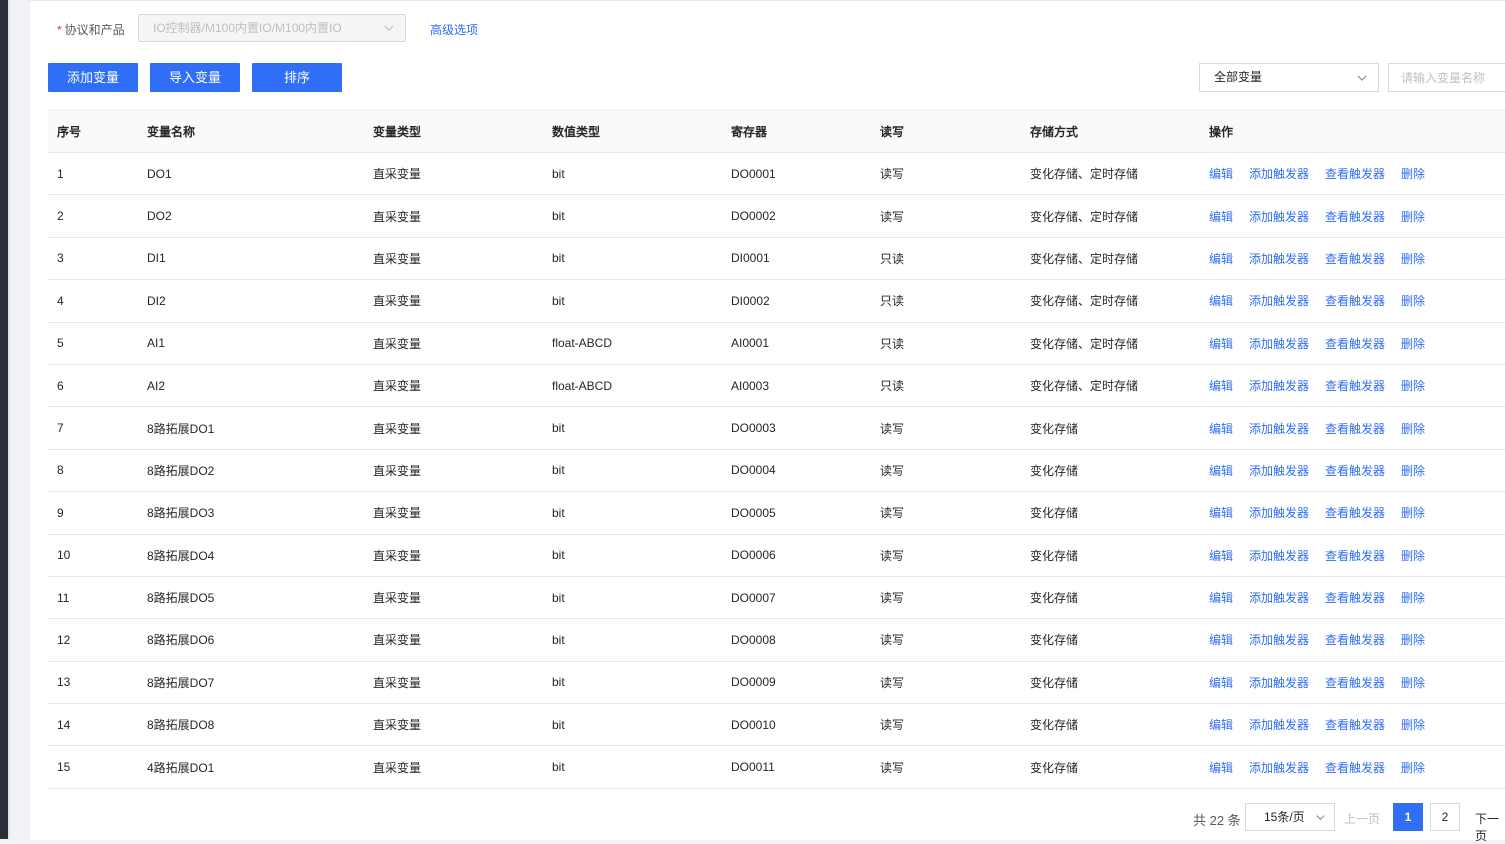 The image size is (1505, 844). Describe the element at coordinates (272, 28) in the screenshot. I see `protocol-select: IO控制器/M100内置IO/M100内置IO` at that location.